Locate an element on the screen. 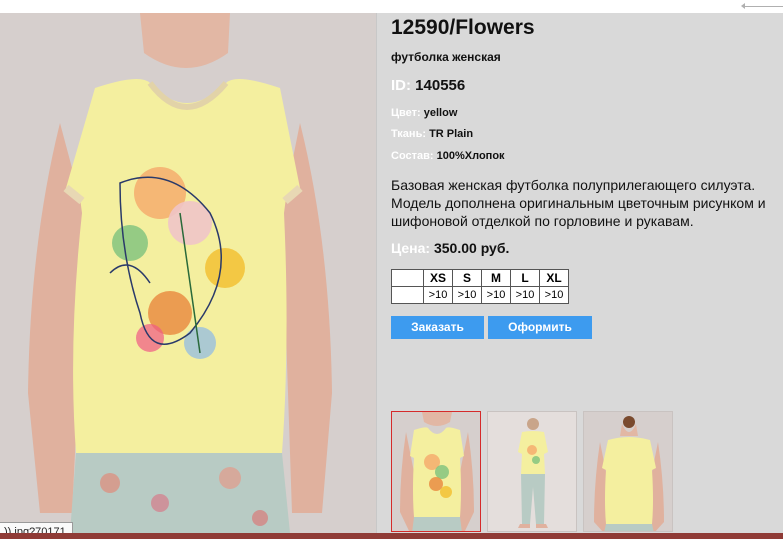 This screenshot has width=783, height=539. attr-label: Ткань: is located at coordinates (408, 134).